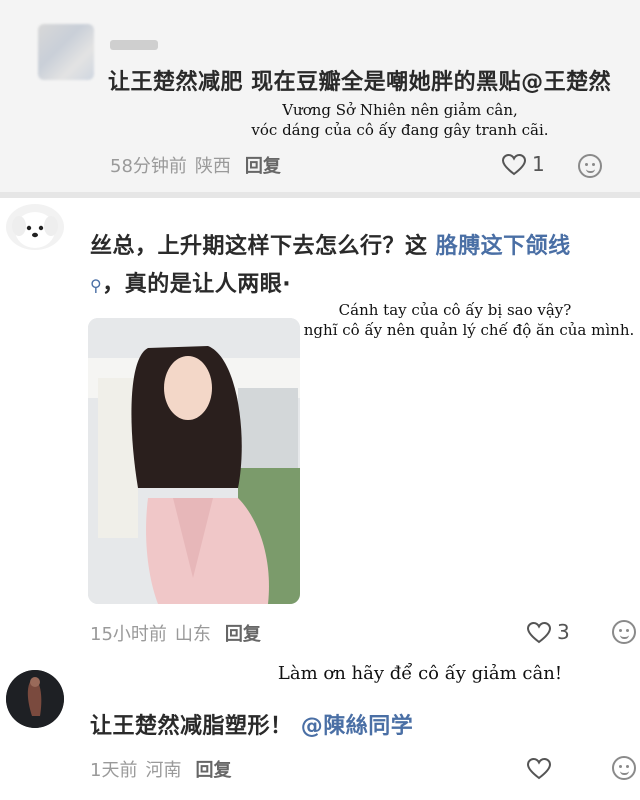  What do you see at coordinates (197, 284) in the screenshot?
I see `comment-2-body-end: ，真的是让人两眼·` at bounding box center [197, 284].